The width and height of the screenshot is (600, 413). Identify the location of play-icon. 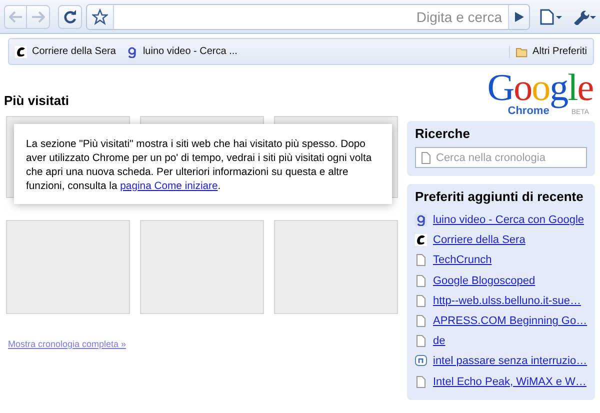
(519, 17).